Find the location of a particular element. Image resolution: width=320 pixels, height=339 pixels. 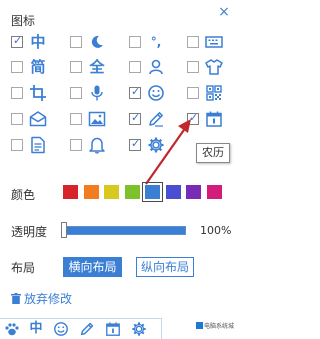

bell-icon is located at coordinates (97, 145).